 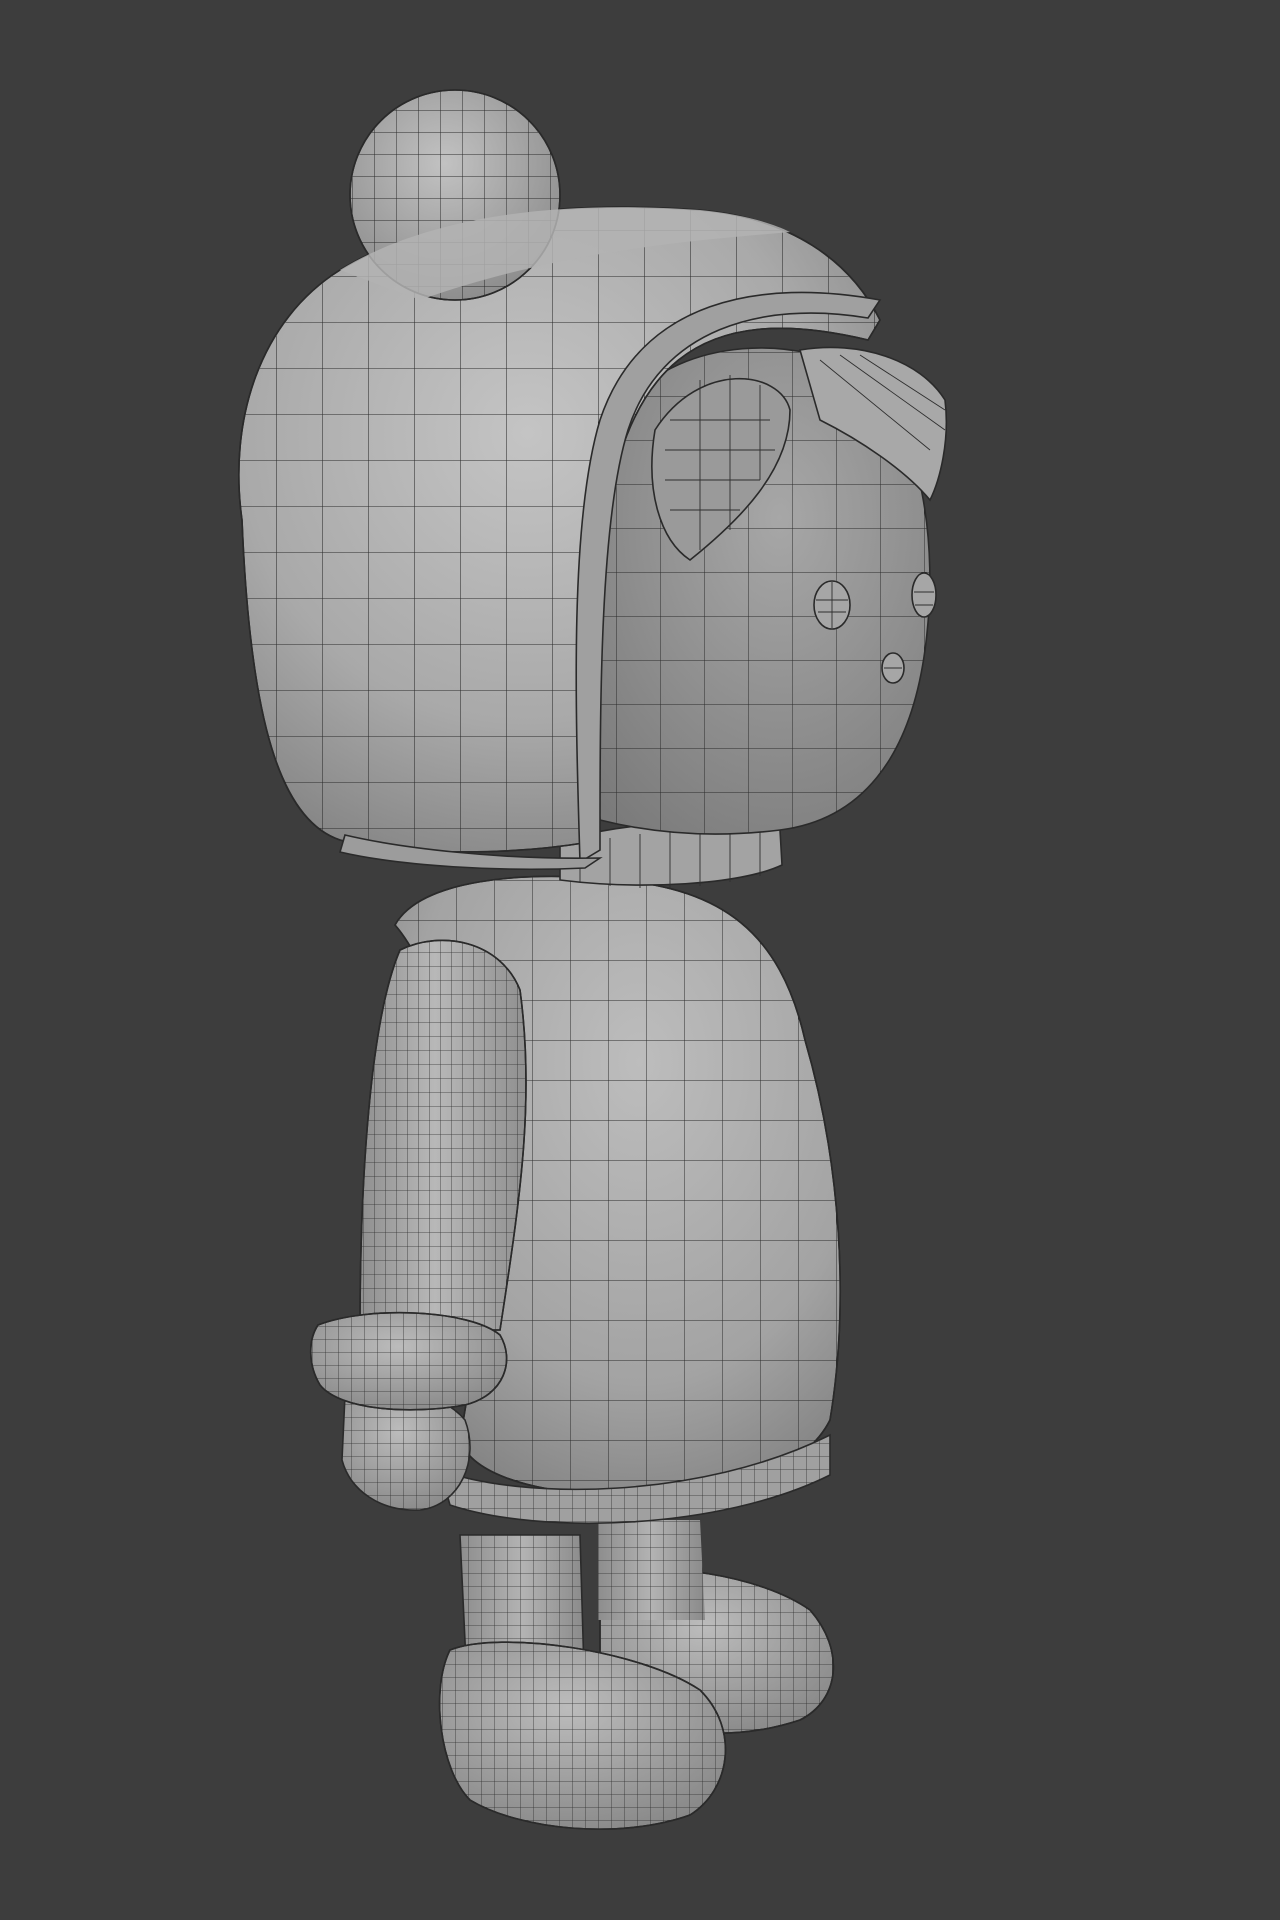 What do you see at coordinates (924, 595) in the screenshot?
I see `eye-right-icon` at bounding box center [924, 595].